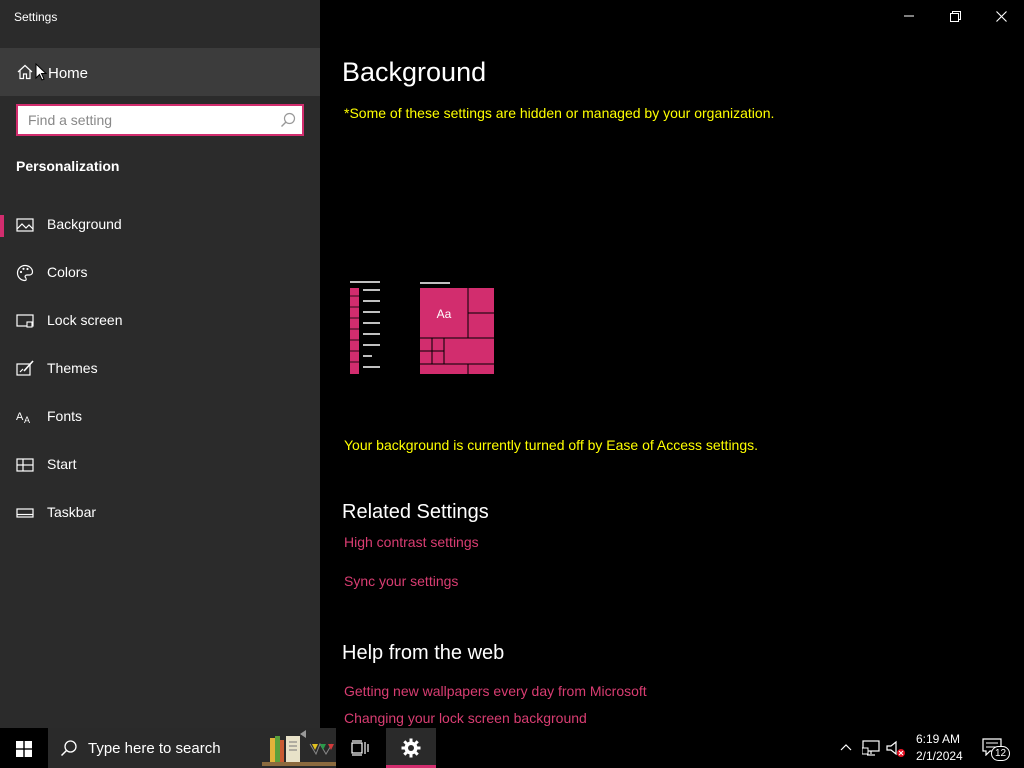 The width and height of the screenshot is (1024, 768). What do you see at coordinates (938, 739) in the screenshot?
I see `clock-time: 6:19 AM` at bounding box center [938, 739].